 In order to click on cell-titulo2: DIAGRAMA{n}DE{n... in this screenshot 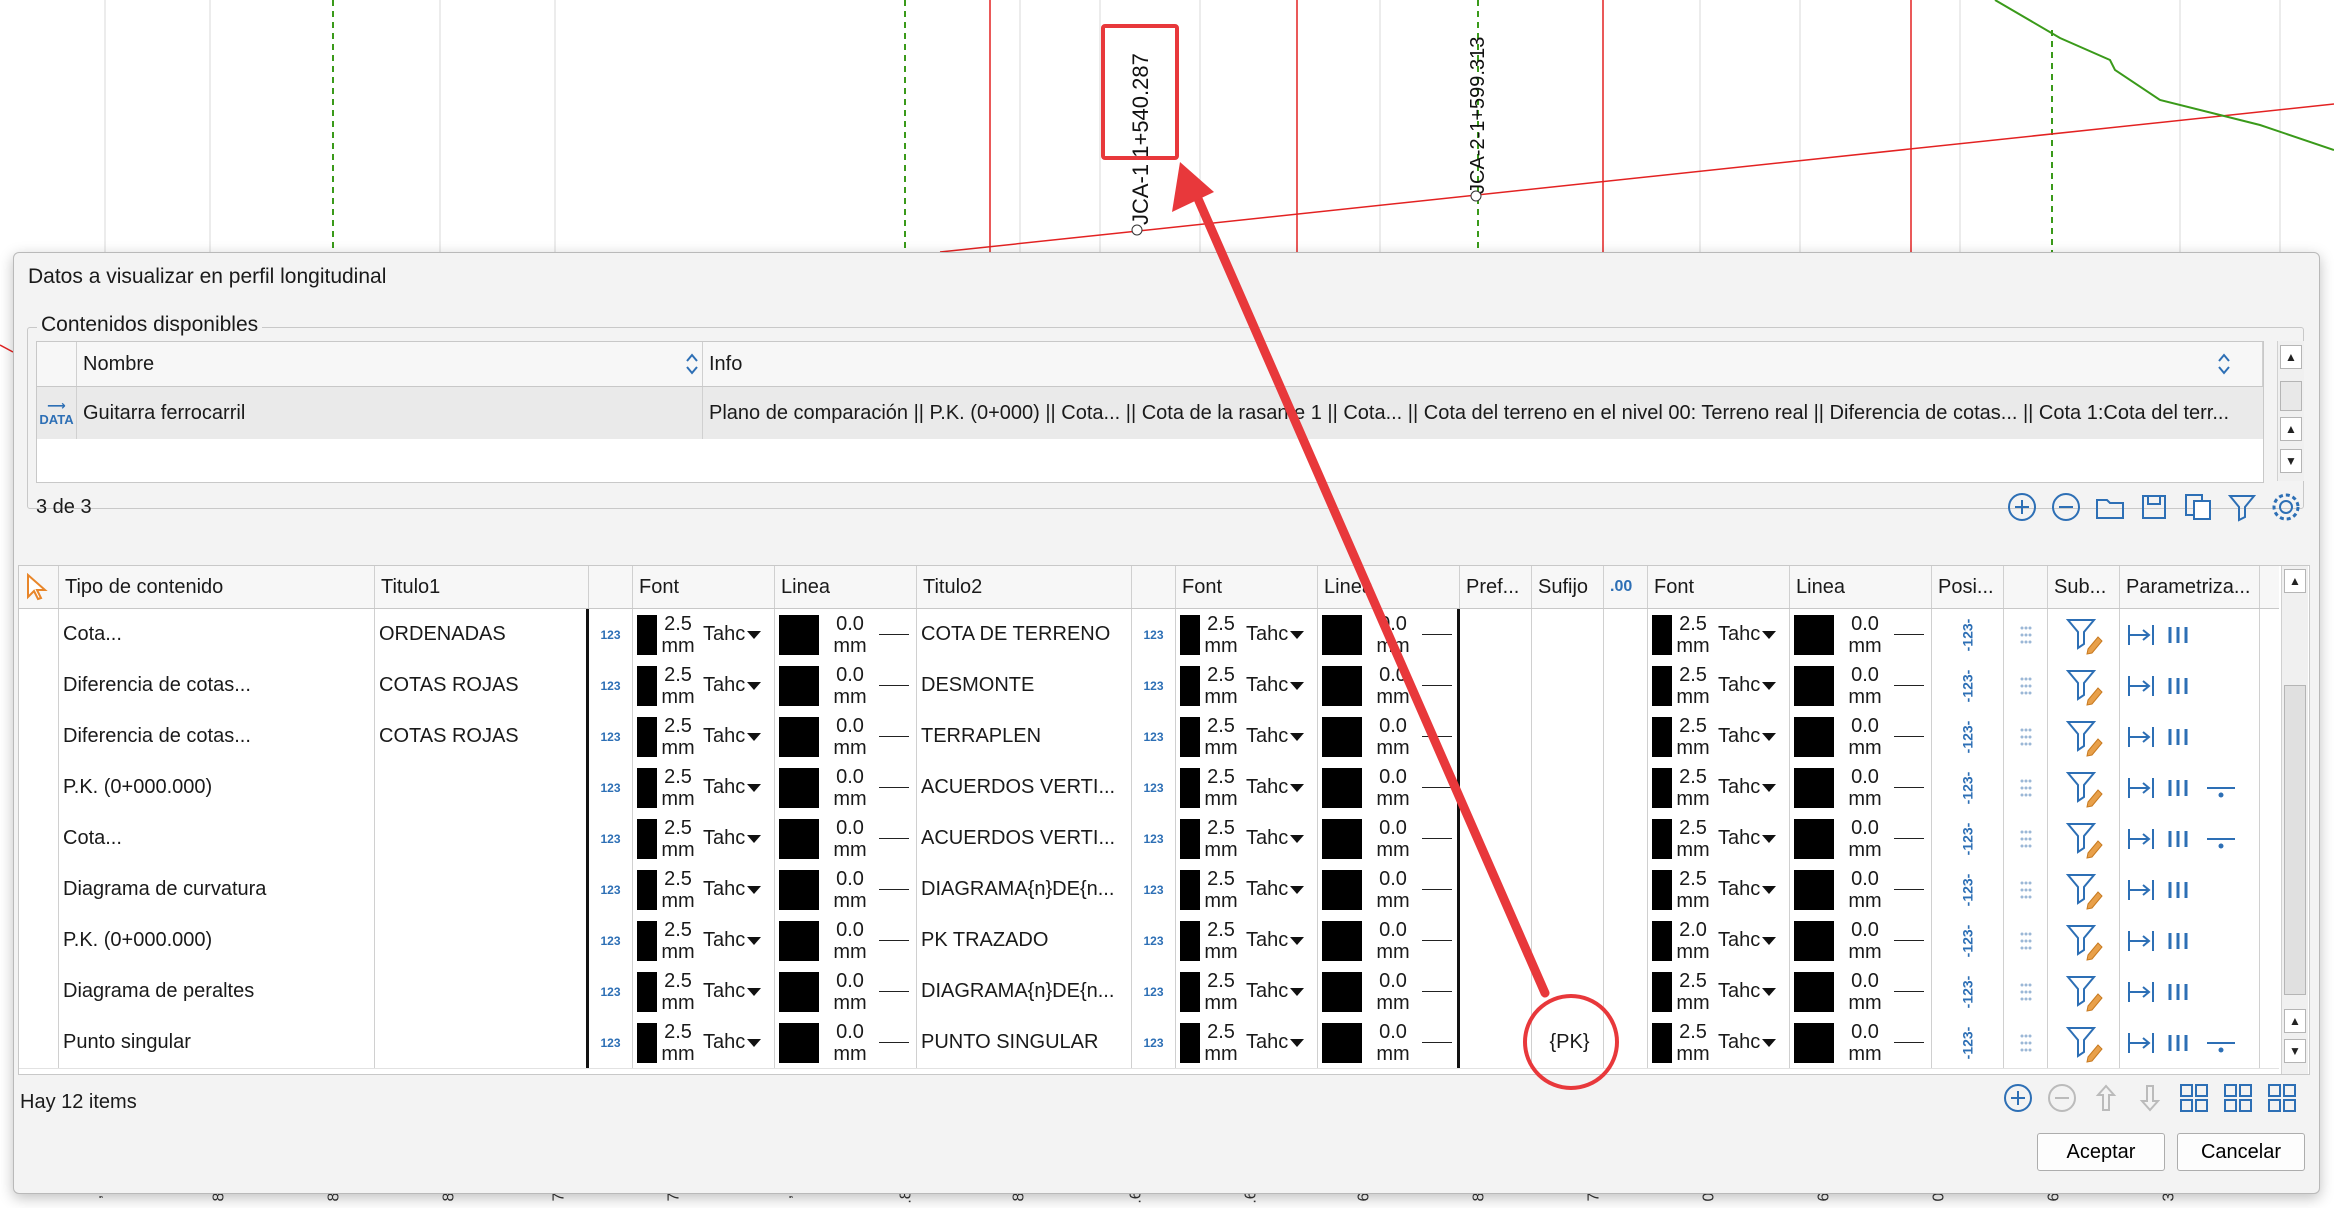, I will do `click(1024, 889)`.